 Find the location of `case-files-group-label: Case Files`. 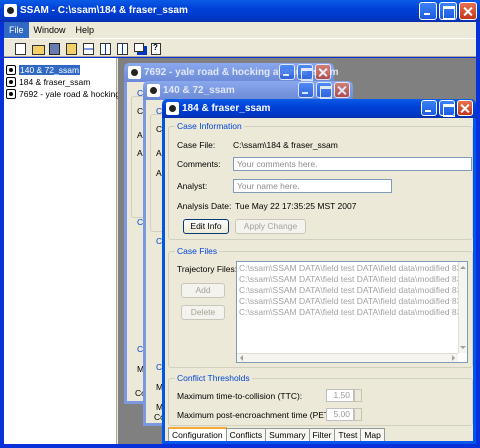

case-files-group-label: Case Files is located at coordinates (197, 251).